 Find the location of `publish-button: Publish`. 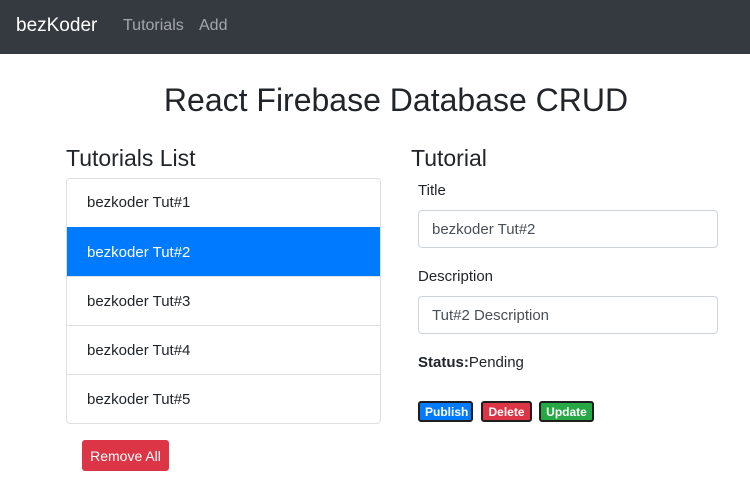

publish-button: Publish is located at coordinates (445, 411).